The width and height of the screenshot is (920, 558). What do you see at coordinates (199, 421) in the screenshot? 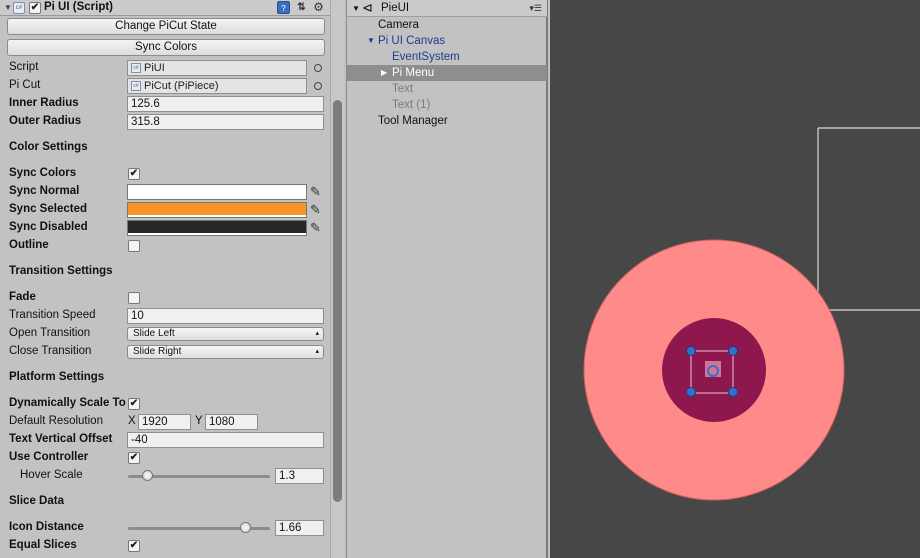
I see `resolution-y-label: Y` at bounding box center [199, 421].